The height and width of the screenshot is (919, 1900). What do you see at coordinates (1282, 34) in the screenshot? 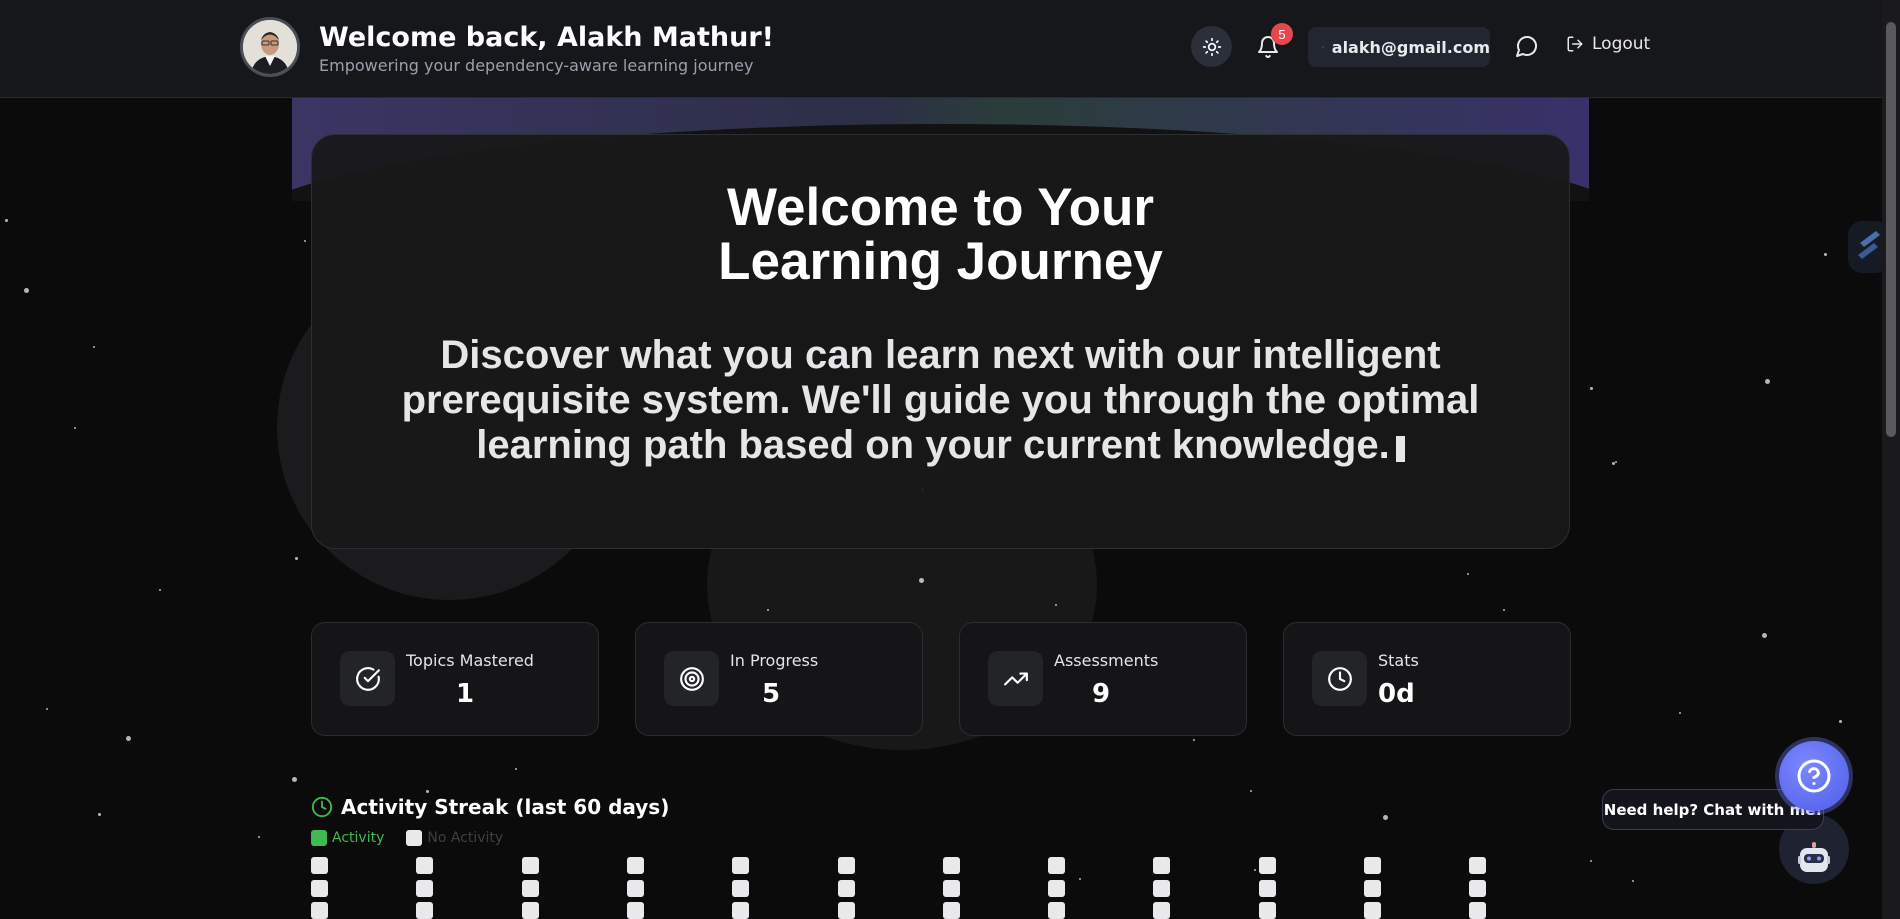
I see `notification-count-badge: 5` at bounding box center [1282, 34].